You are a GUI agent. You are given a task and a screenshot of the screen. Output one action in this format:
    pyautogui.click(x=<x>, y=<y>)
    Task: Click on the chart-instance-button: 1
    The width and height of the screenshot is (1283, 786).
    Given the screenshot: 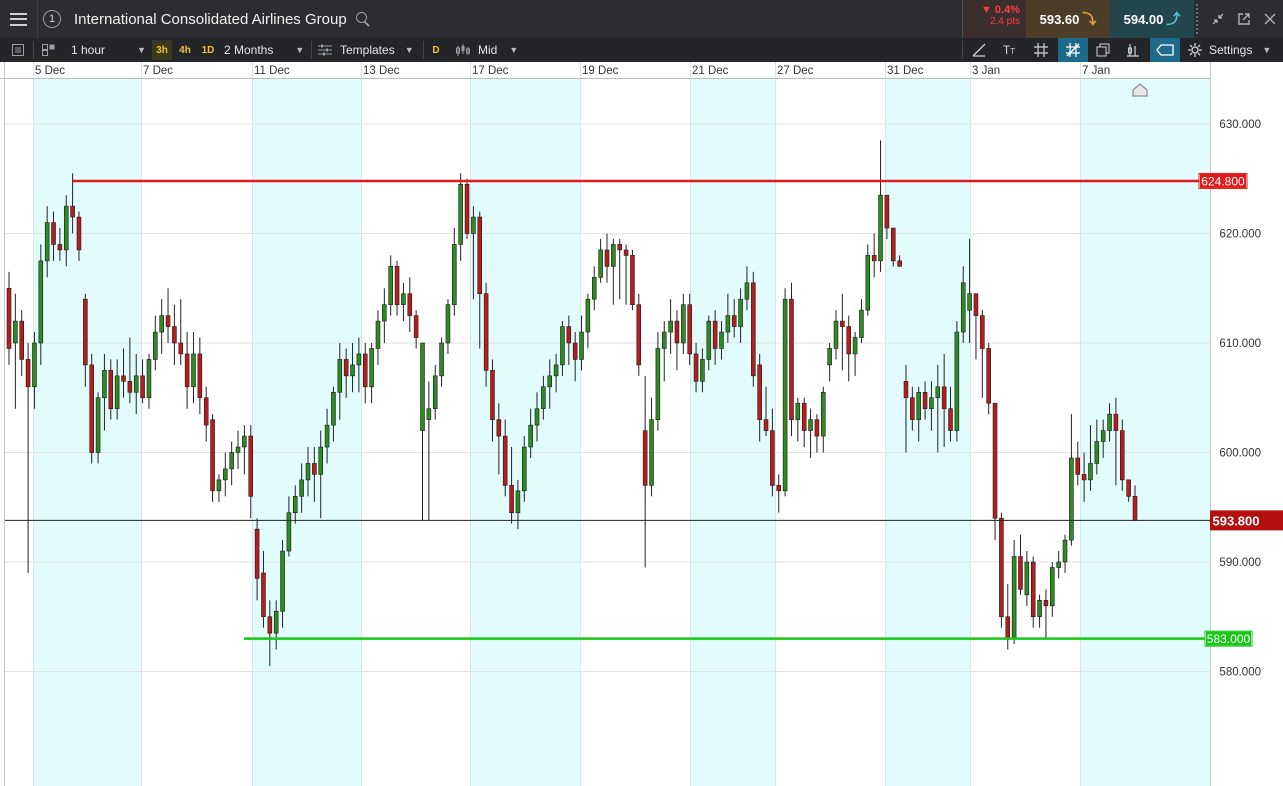 What is the action you would take?
    pyautogui.click(x=52, y=19)
    